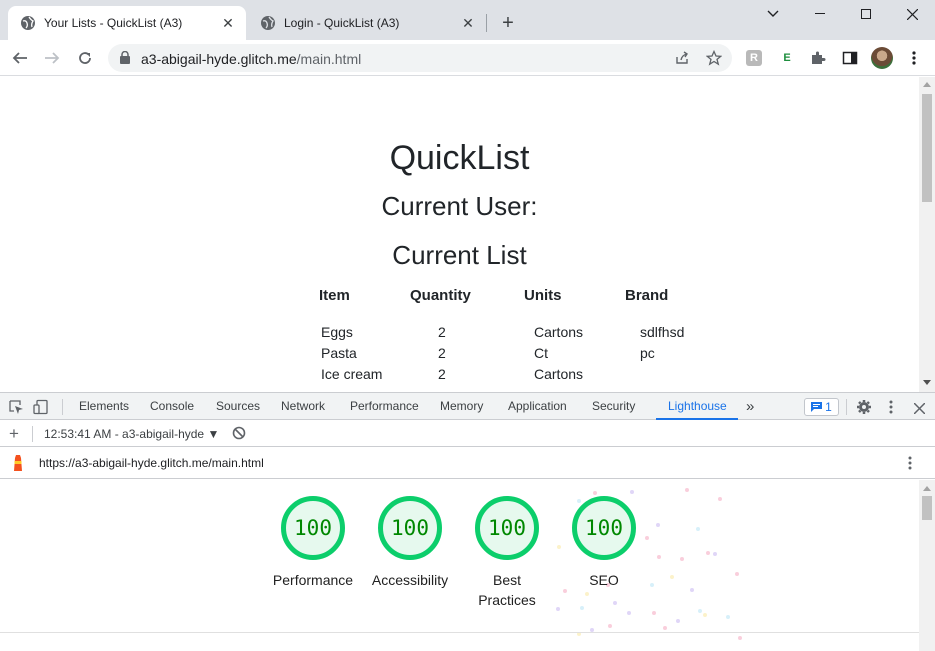 This screenshot has height=651, width=935. What do you see at coordinates (828, 407) in the screenshot?
I see `issues-count: 1` at bounding box center [828, 407].